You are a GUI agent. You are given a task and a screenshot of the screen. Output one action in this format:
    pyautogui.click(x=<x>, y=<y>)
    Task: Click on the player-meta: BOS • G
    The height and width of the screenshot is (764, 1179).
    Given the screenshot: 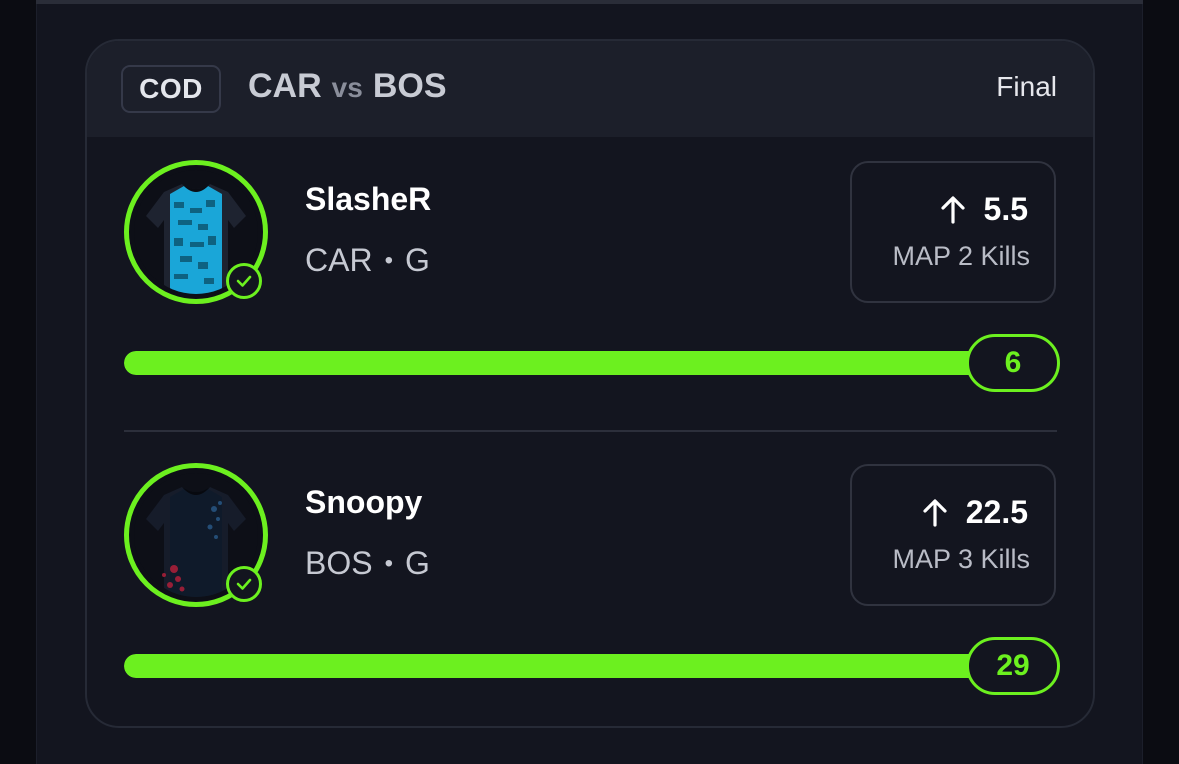 What is the action you would take?
    pyautogui.click(x=367, y=563)
    